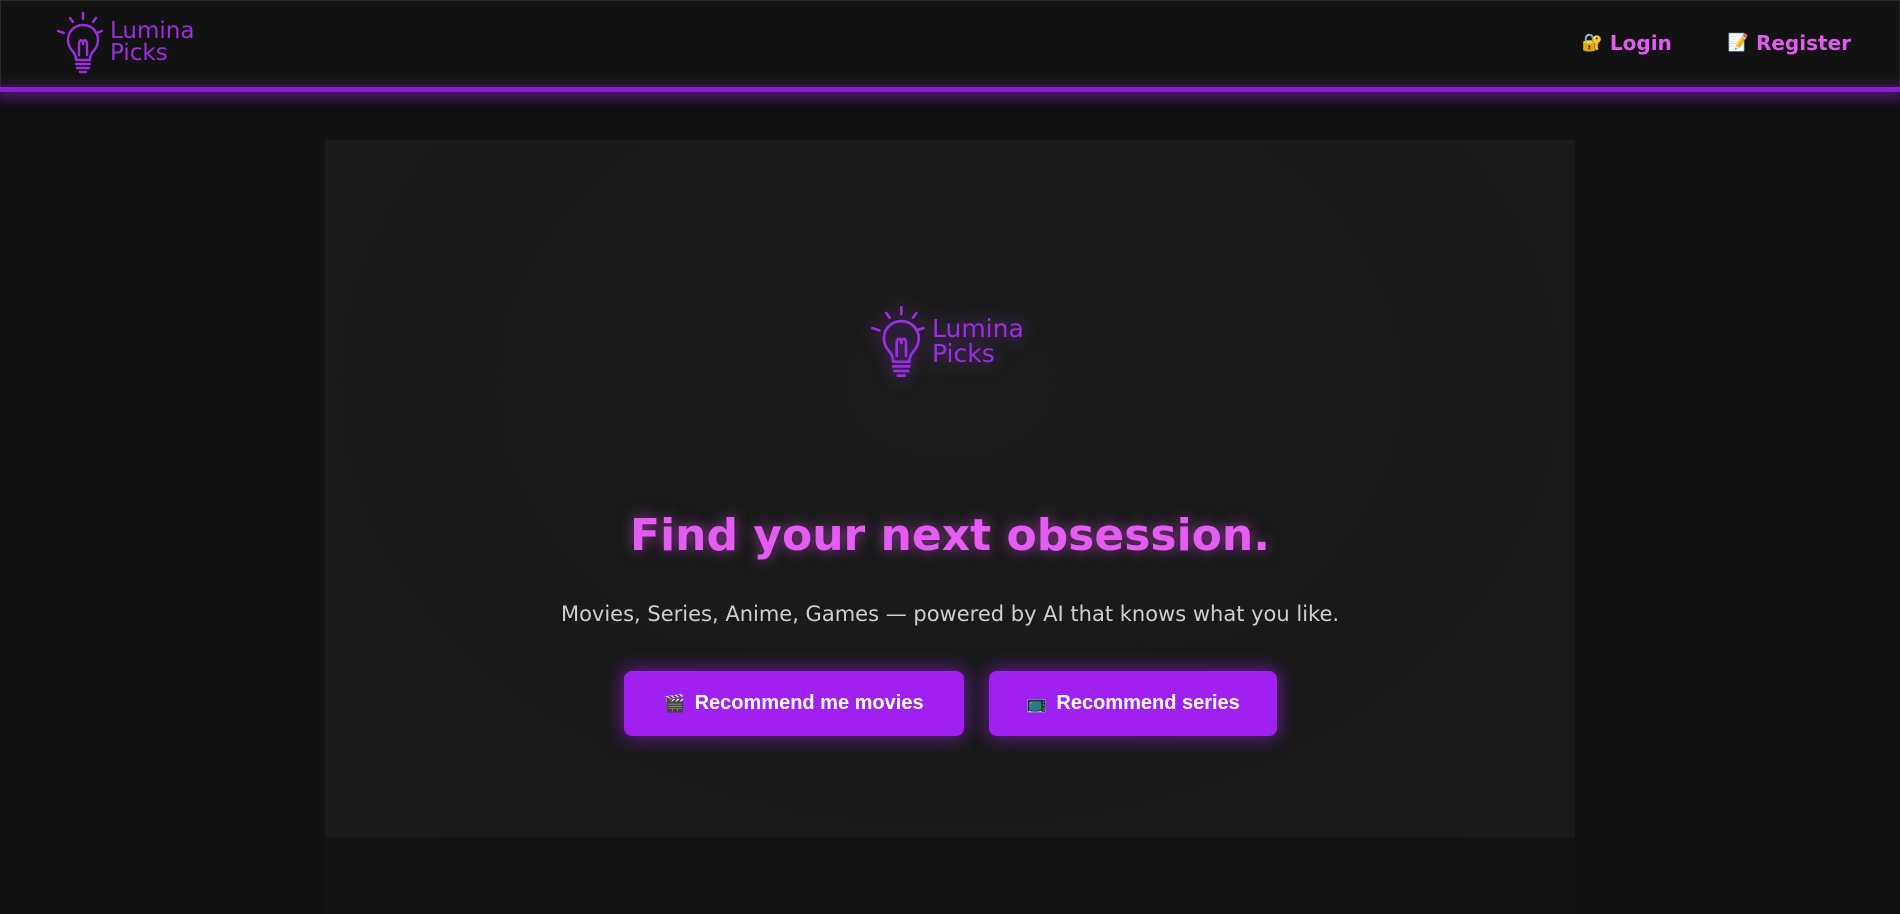 The height and width of the screenshot is (914, 1900). What do you see at coordinates (1738, 43) in the screenshot?
I see `memo-icon: 📝` at bounding box center [1738, 43].